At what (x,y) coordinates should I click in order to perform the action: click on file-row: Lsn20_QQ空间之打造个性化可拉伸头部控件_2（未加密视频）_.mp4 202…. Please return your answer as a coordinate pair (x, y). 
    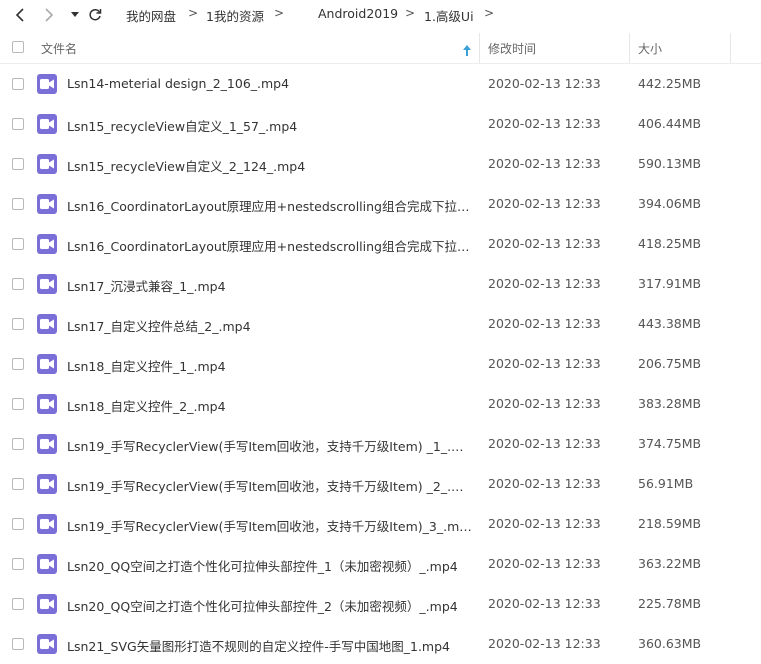
    Looking at the image, I should click on (380, 604).